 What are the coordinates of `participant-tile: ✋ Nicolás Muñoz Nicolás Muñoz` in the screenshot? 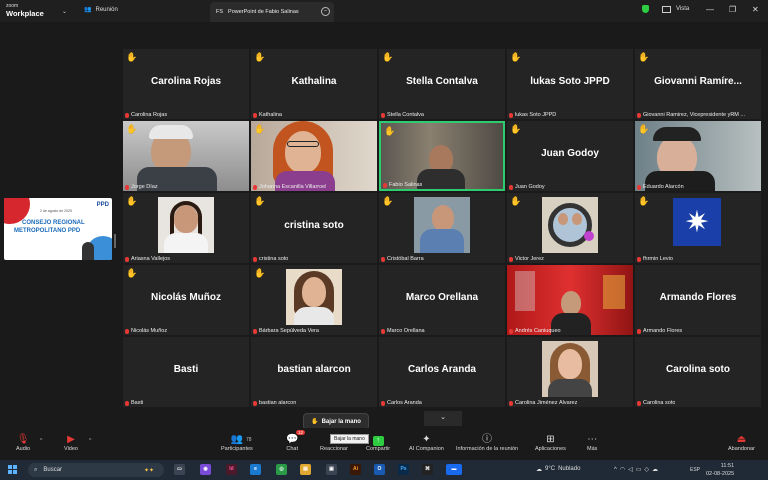 It's located at (186, 300).